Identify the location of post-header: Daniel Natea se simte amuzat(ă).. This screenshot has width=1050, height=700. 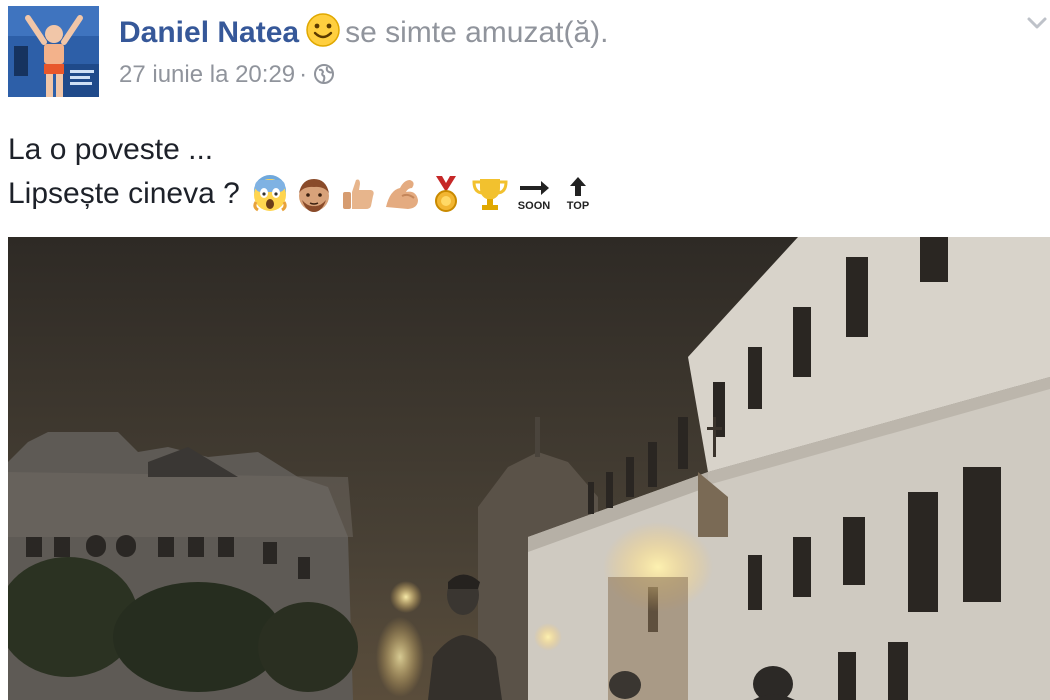
(364, 35).